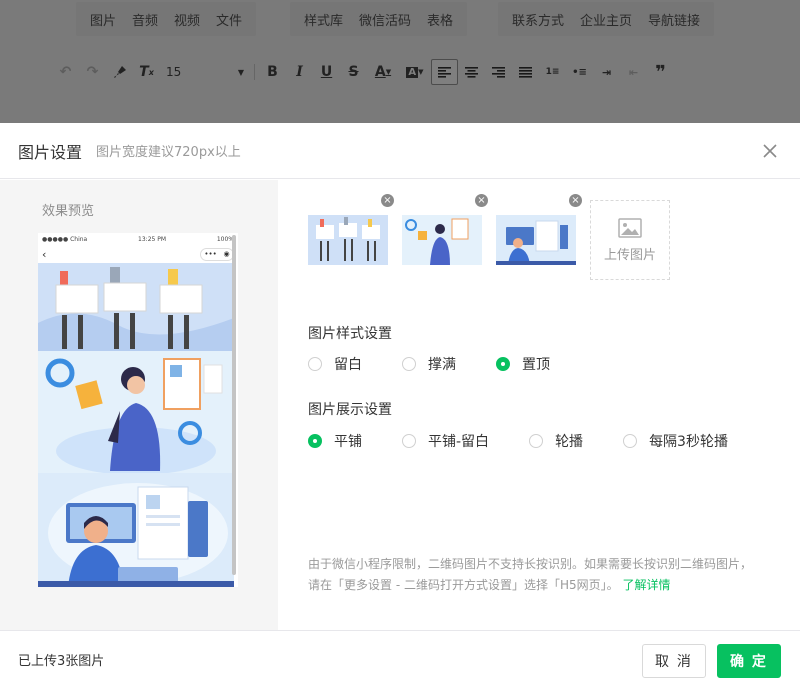 The height and width of the screenshot is (687, 800). Describe the element at coordinates (463, 585) in the screenshot. I see `note-line-2: 请在「更多设置 - 二维码打开方式设置」选择「H5网页」。` at that location.